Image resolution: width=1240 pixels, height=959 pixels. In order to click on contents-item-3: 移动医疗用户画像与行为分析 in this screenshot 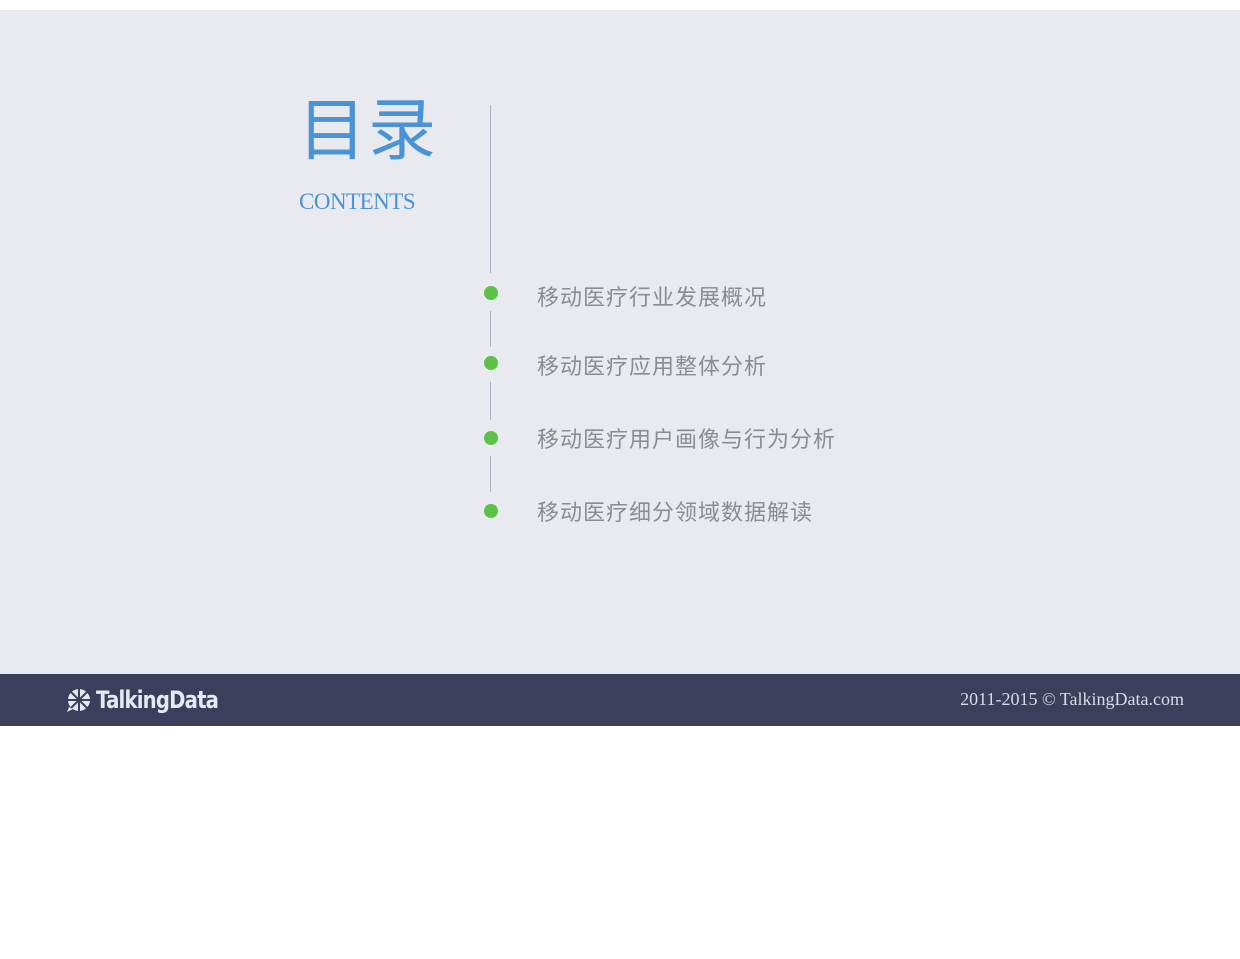, I will do `click(687, 440)`.